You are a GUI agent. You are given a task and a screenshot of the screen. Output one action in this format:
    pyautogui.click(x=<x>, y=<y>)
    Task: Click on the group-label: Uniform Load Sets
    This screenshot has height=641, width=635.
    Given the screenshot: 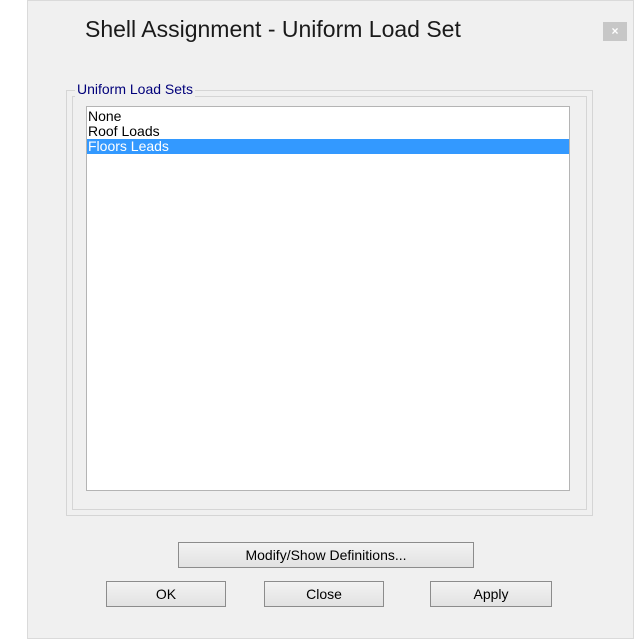 What is the action you would take?
    pyautogui.click(x=135, y=89)
    